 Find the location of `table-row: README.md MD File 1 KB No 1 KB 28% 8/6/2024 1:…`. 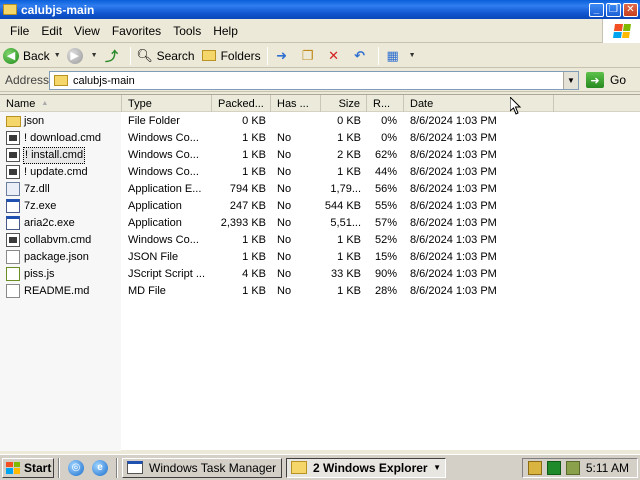

table-row: README.md MD File 1 KB No 1 KB 28% 8/6/2024 1:… is located at coordinates (320, 291).